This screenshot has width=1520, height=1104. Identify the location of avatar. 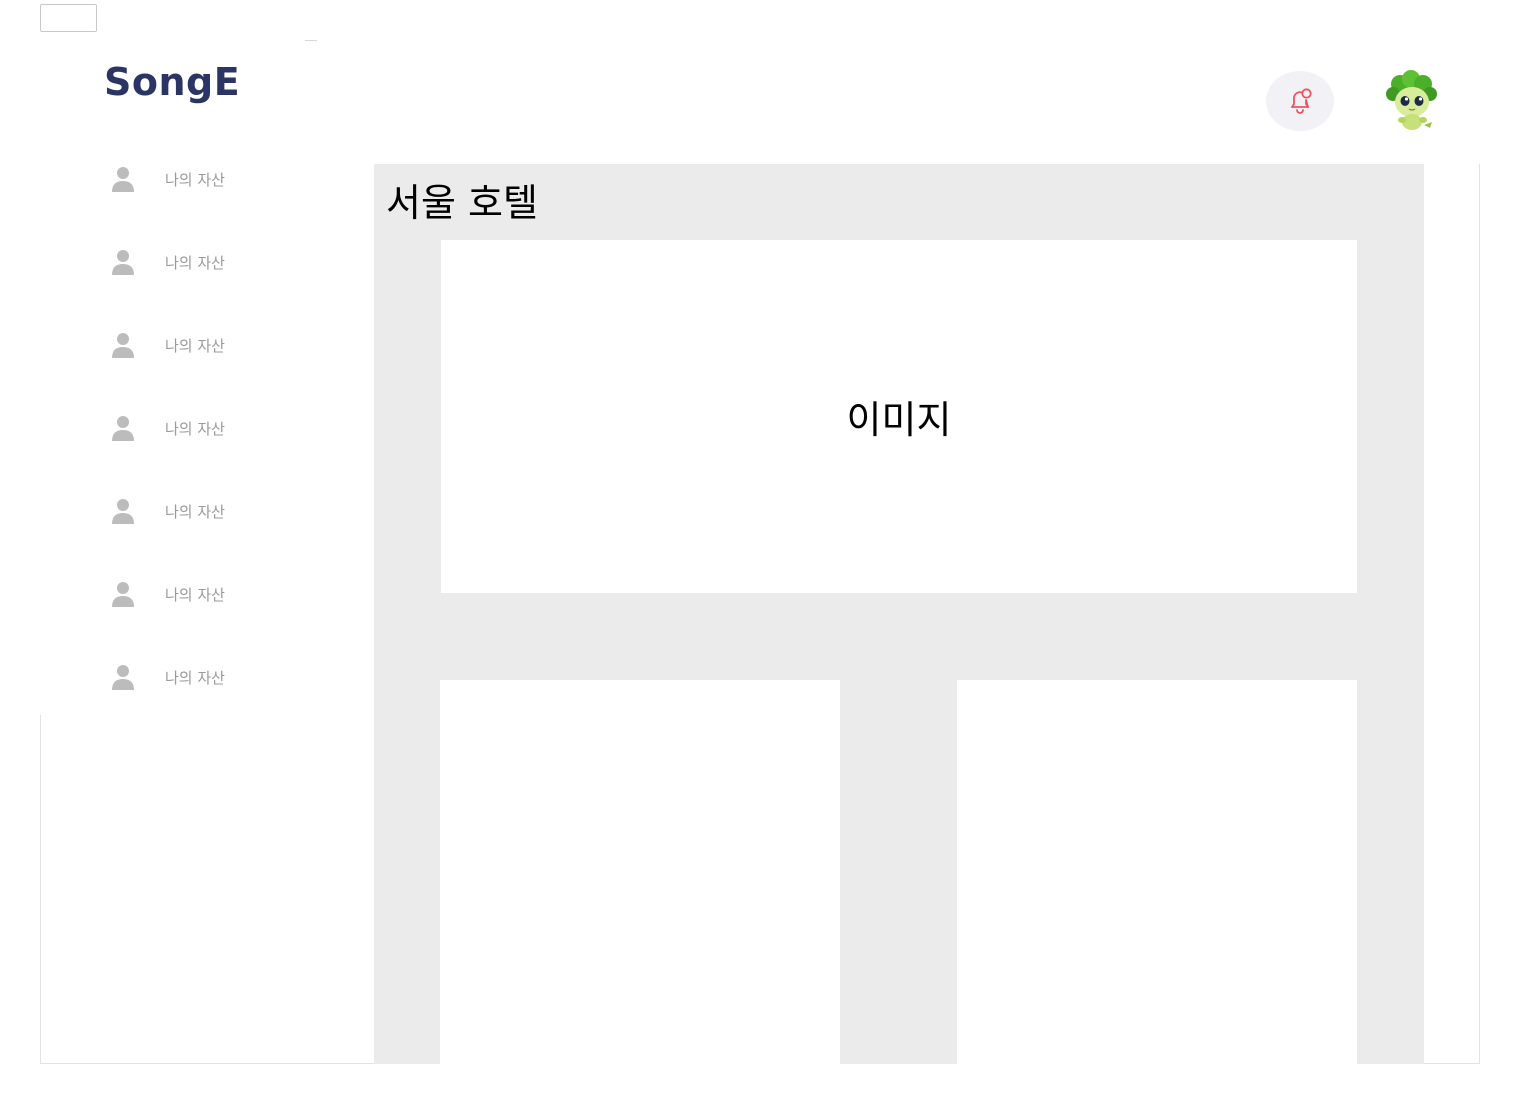
(1411, 101).